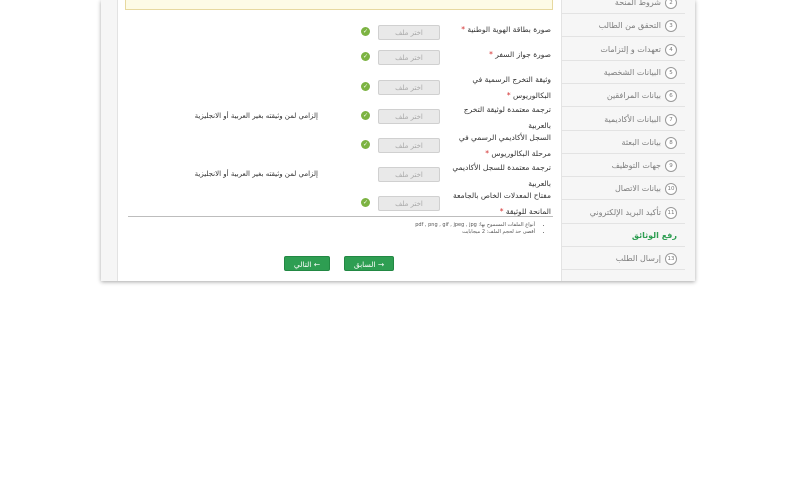 The width and height of the screenshot is (800, 500). Describe the element at coordinates (629, 26) in the screenshot. I see `step-label: التحقق من الطالب` at that location.